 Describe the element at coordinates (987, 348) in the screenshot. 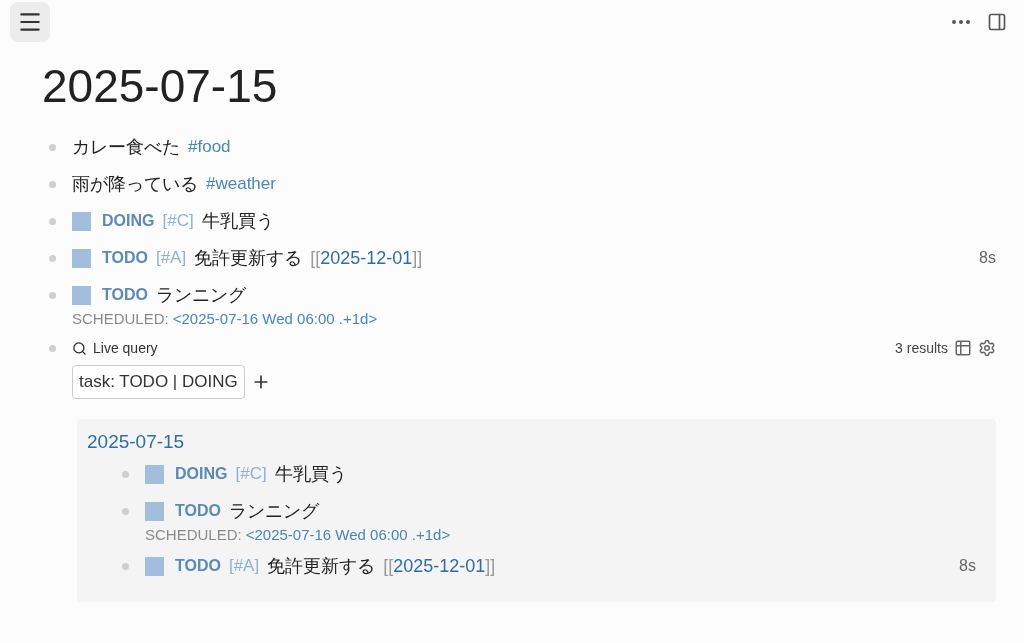

I see `settings-icon` at that location.